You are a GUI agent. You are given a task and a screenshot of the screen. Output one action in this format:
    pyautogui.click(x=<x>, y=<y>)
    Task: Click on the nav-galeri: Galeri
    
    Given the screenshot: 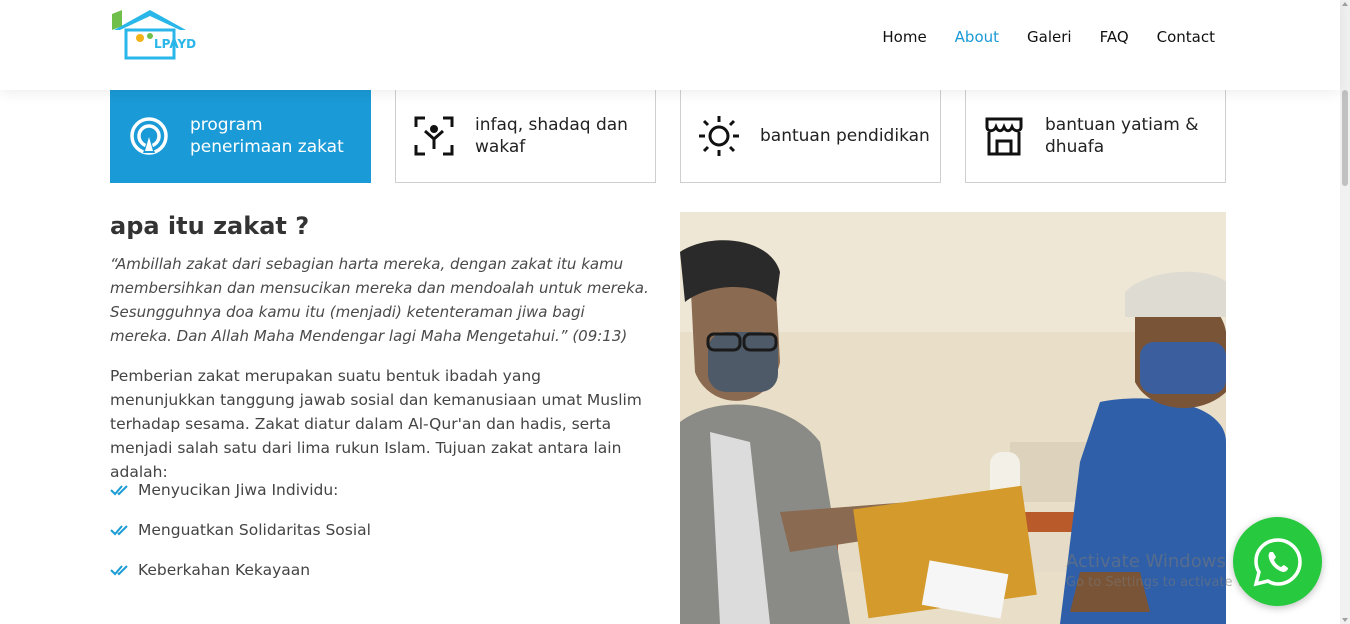 What is the action you would take?
    pyautogui.click(x=1049, y=37)
    